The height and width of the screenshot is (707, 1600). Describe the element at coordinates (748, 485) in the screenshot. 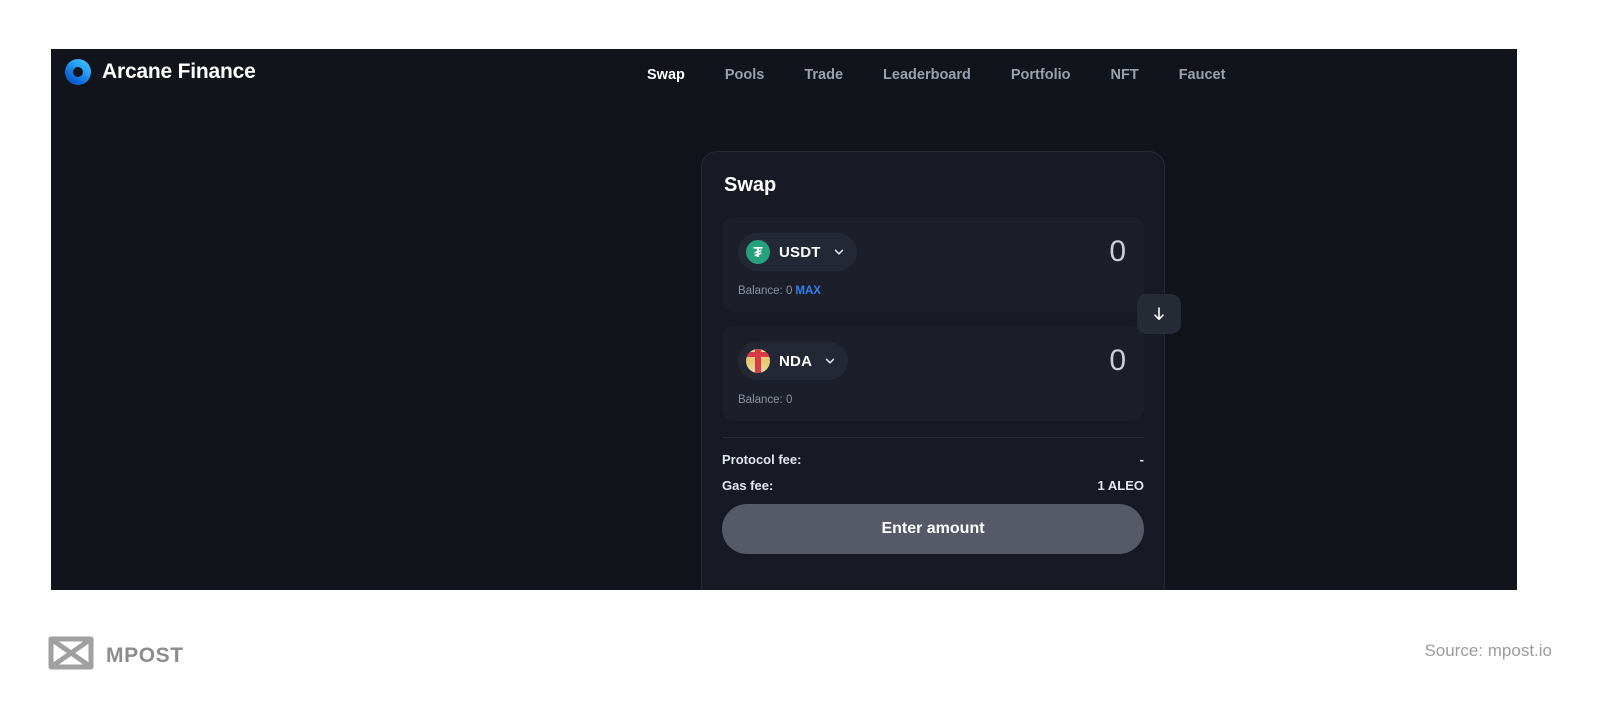

I see `gas-fee-label: Gas fee:` at that location.